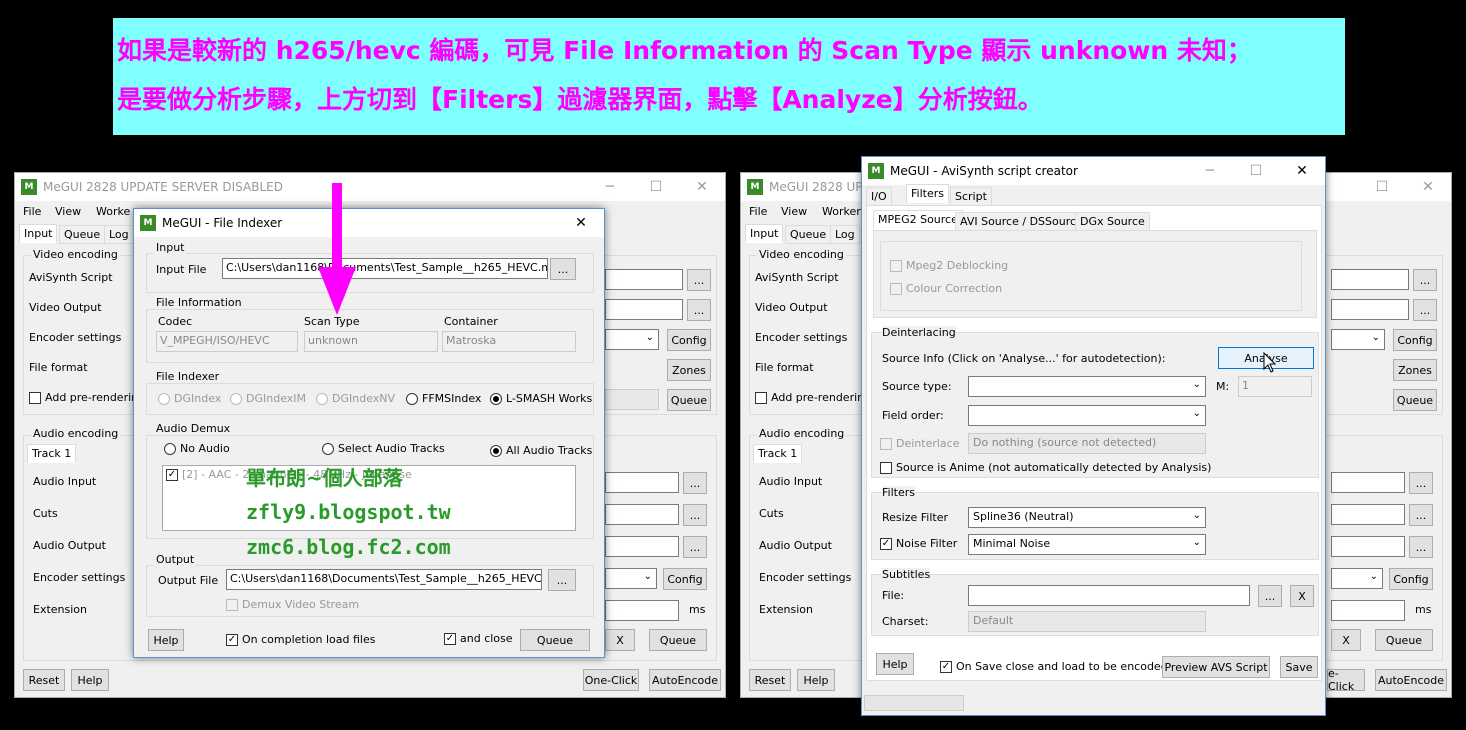 This screenshot has width=1466, height=730. What do you see at coordinates (355, 398) in the screenshot?
I see `dgindexnv-radio: DGIndexNV` at bounding box center [355, 398].